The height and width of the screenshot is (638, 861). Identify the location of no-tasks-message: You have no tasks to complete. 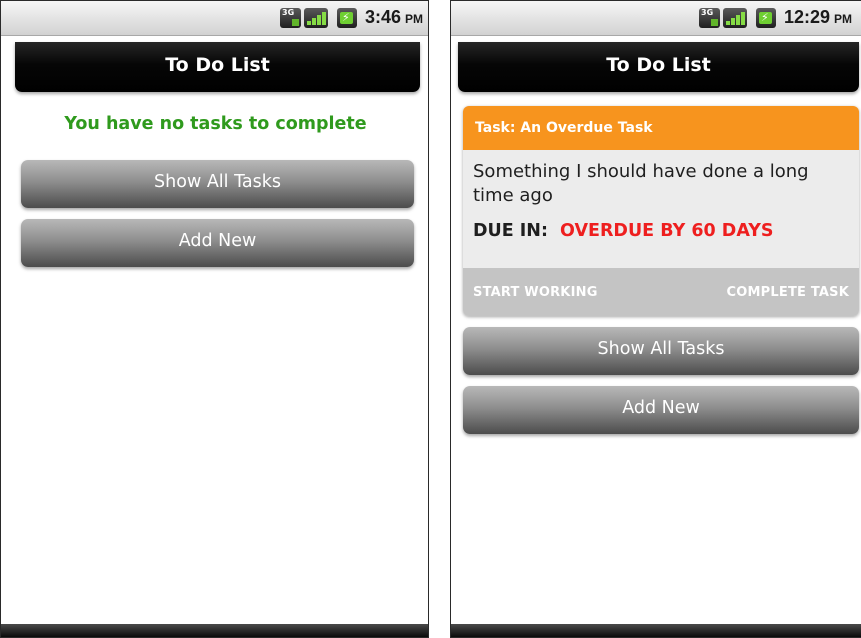
(215, 124).